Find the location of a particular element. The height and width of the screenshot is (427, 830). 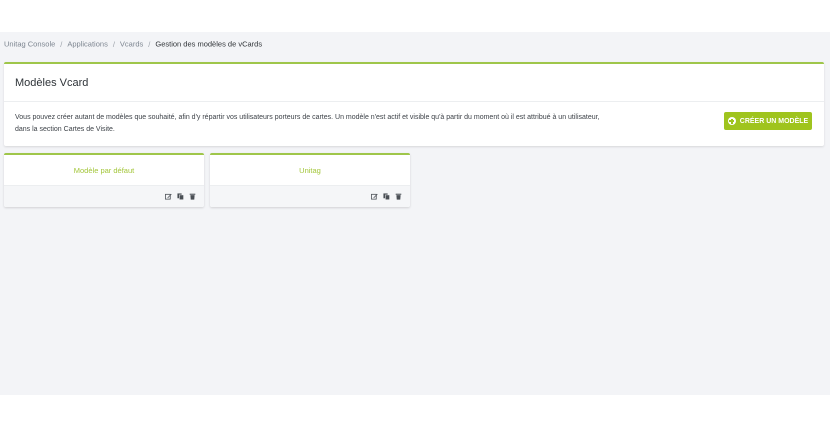

breadcrumb-item-vcards: Vcards is located at coordinates (131, 44).